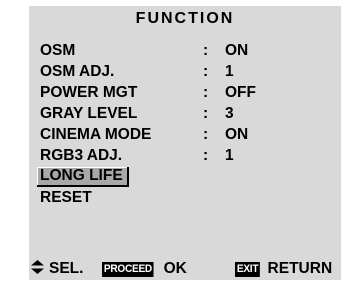  I want to click on menu-item-osm: OSM : ON, so click(185, 50).